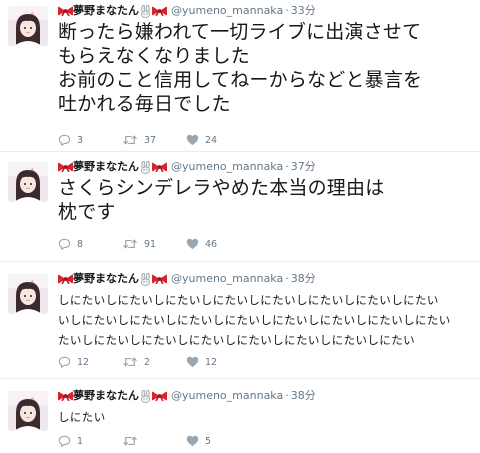 The width and height of the screenshot is (480, 453). What do you see at coordinates (83, 362) in the screenshot?
I see `reply-count: 12` at bounding box center [83, 362].